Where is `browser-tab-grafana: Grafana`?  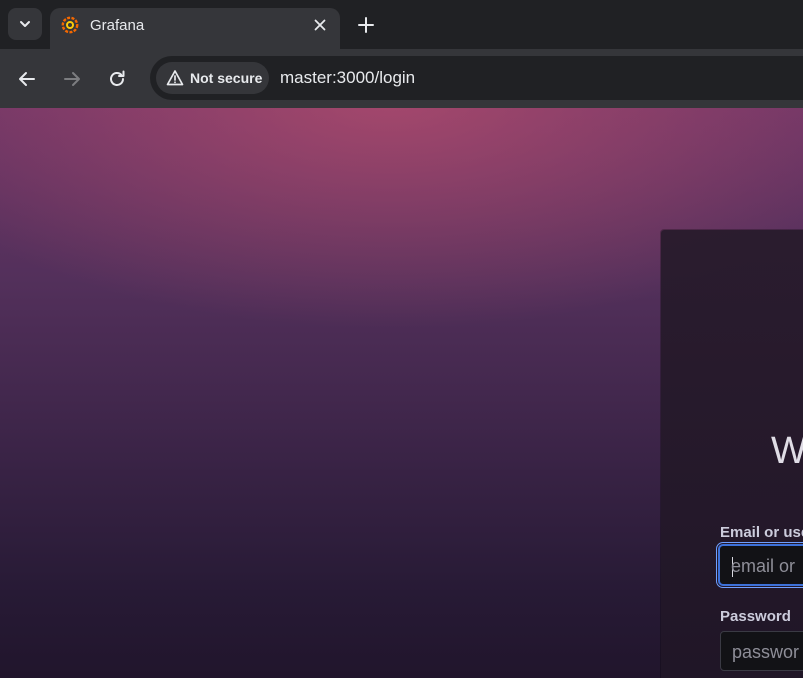 browser-tab-grafana: Grafana is located at coordinates (195, 28).